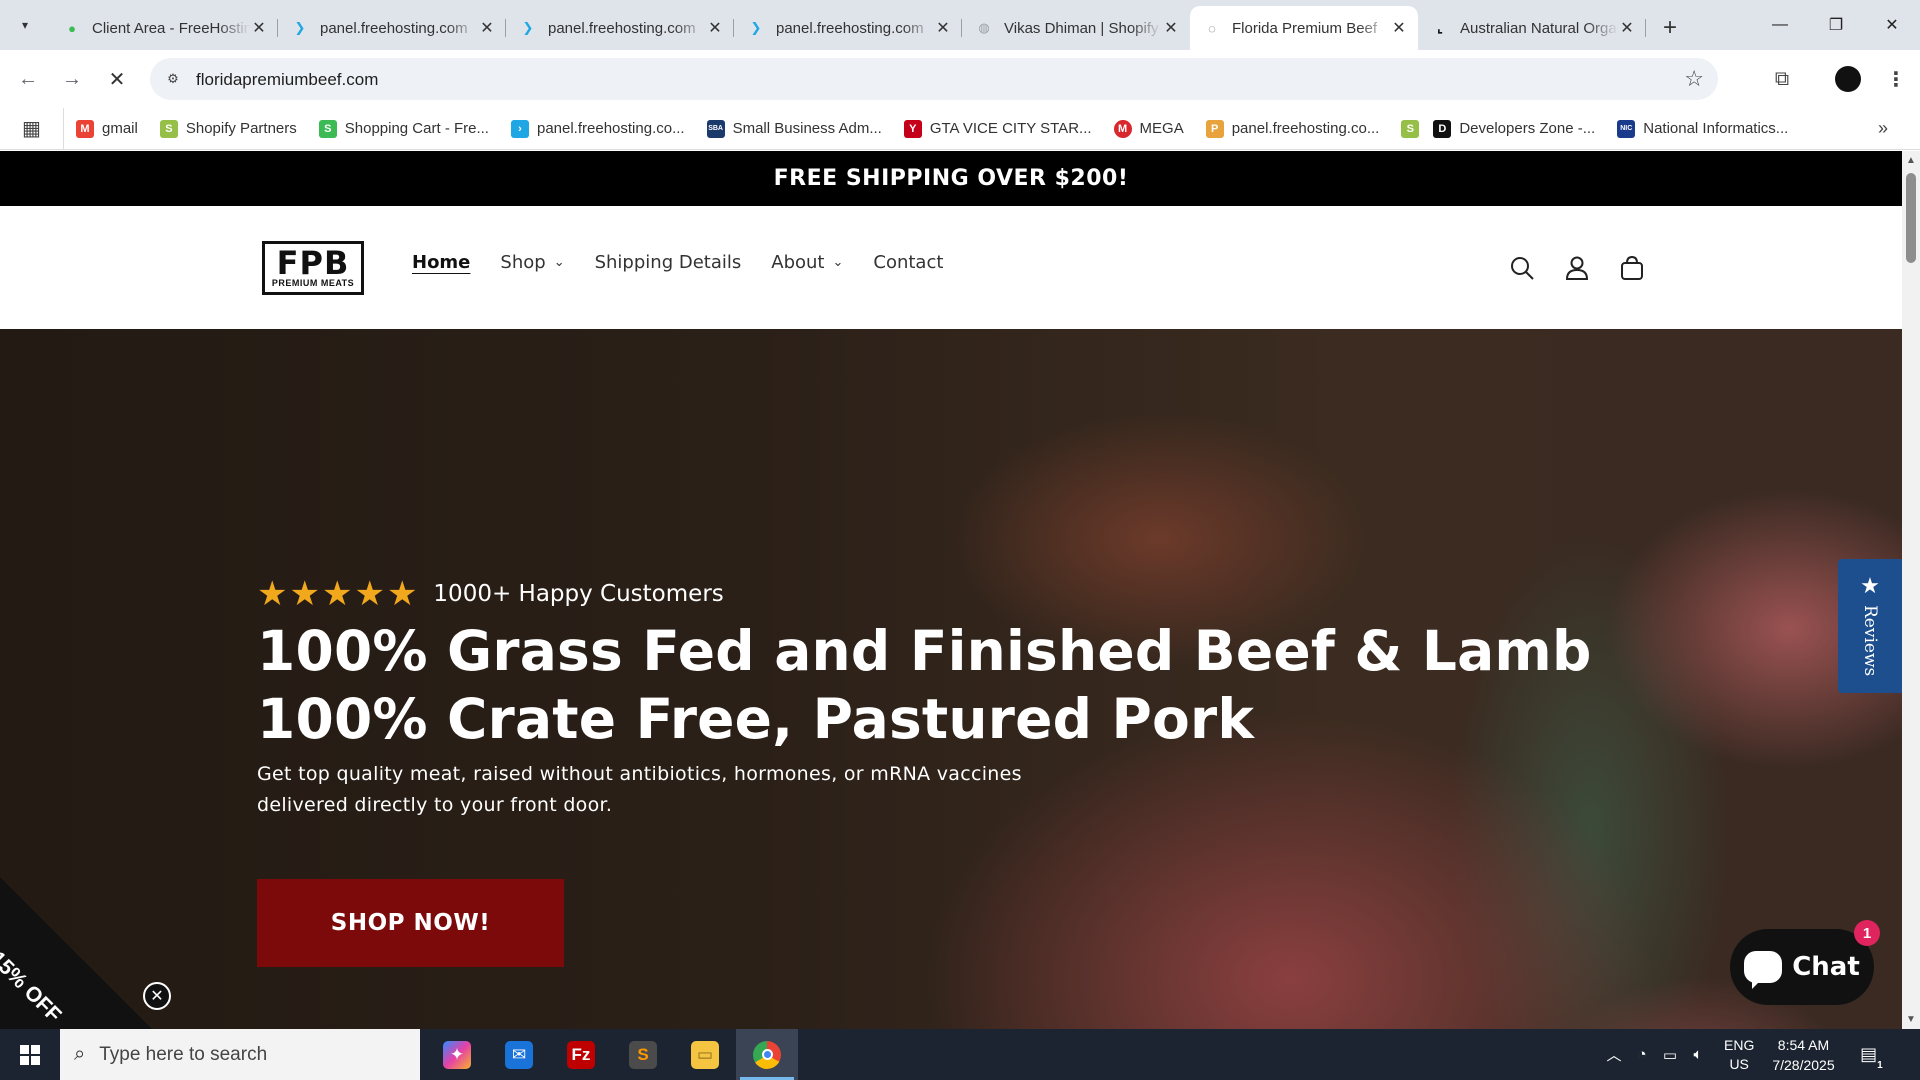 The image size is (1920, 1080). What do you see at coordinates (107, 128) in the screenshot?
I see `bookmark-item: Mgmail` at bounding box center [107, 128].